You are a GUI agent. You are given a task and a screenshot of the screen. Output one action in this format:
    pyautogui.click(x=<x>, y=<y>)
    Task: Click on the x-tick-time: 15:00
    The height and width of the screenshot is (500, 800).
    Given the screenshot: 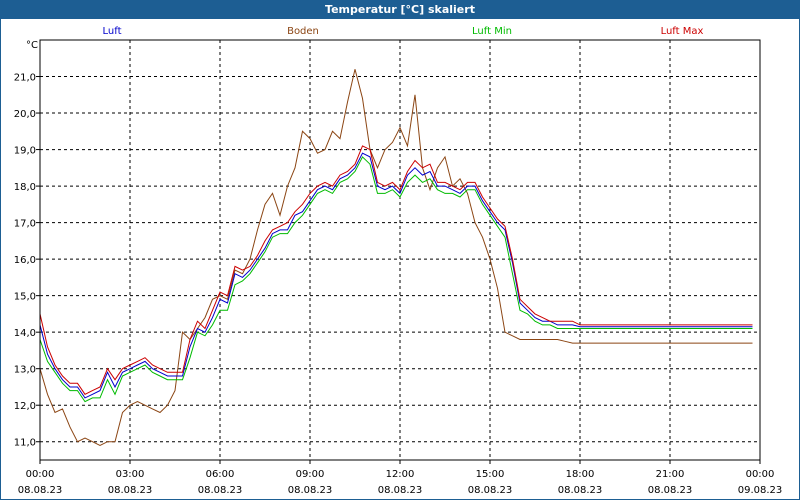 What is the action you would take?
    pyautogui.click(x=490, y=474)
    